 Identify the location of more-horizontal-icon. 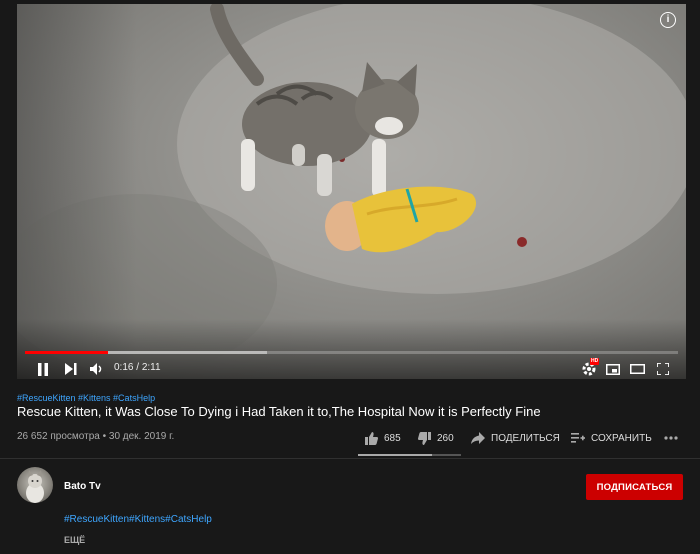
(671, 438).